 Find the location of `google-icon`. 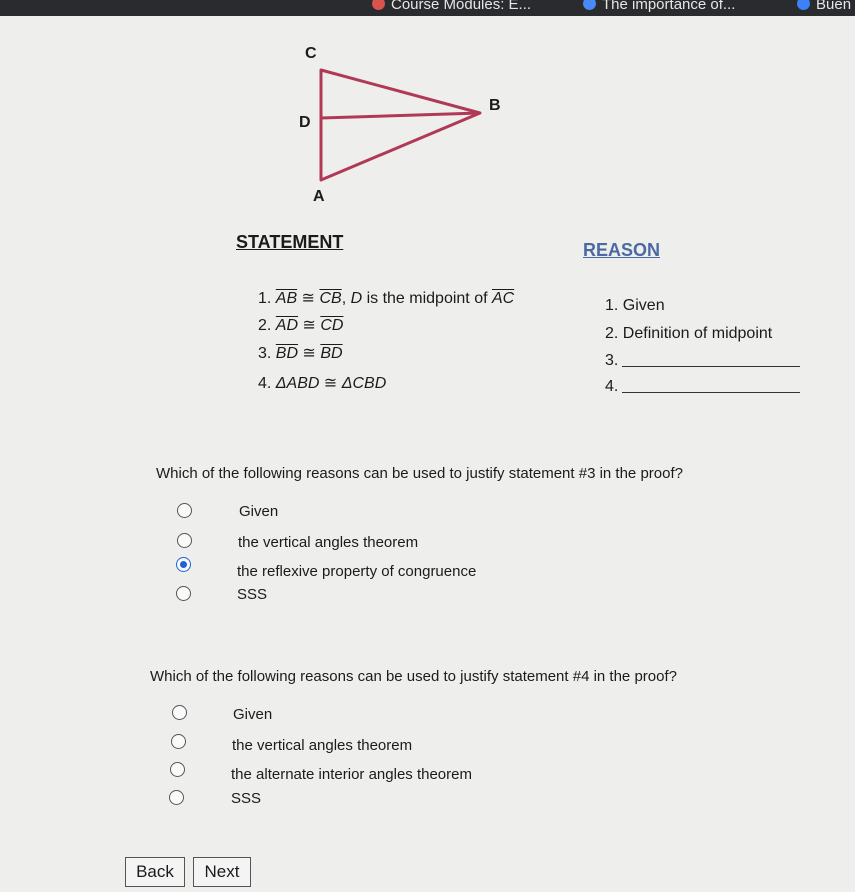

google-icon is located at coordinates (589, 5).